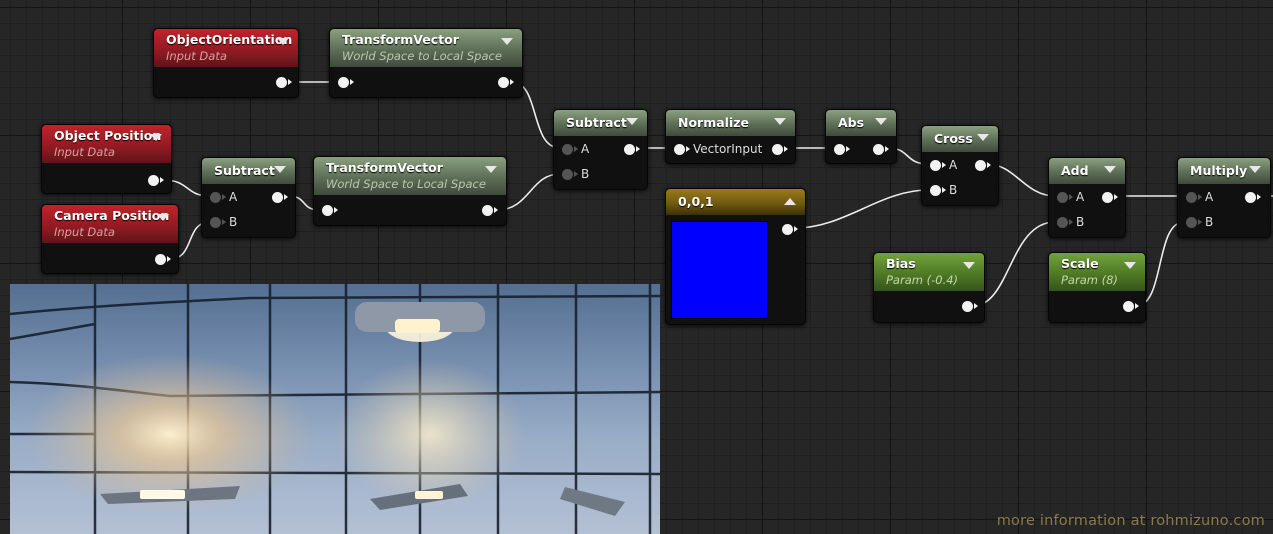 Image resolution: width=1273 pixels, height=534 pixels. What do you see at coordinates (790, 201) in the screenshot?
I see `expand-arrow-icon` at bounding box center [790, 201].